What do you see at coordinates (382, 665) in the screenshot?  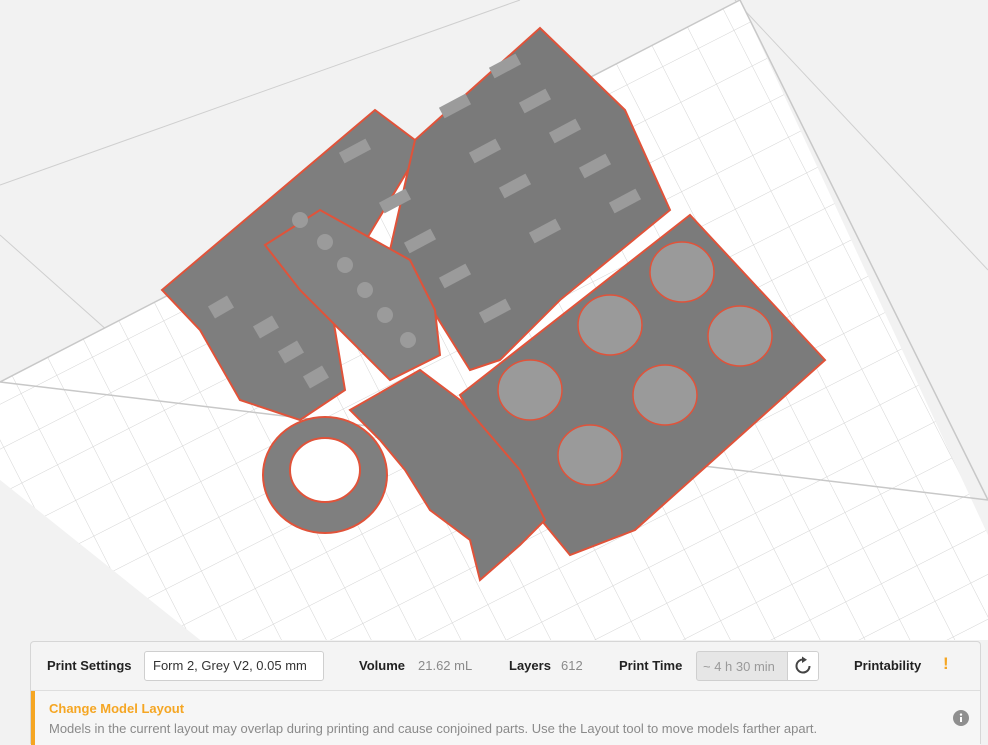 I see `volume-label: Volume` at bounding box center [382, 665].